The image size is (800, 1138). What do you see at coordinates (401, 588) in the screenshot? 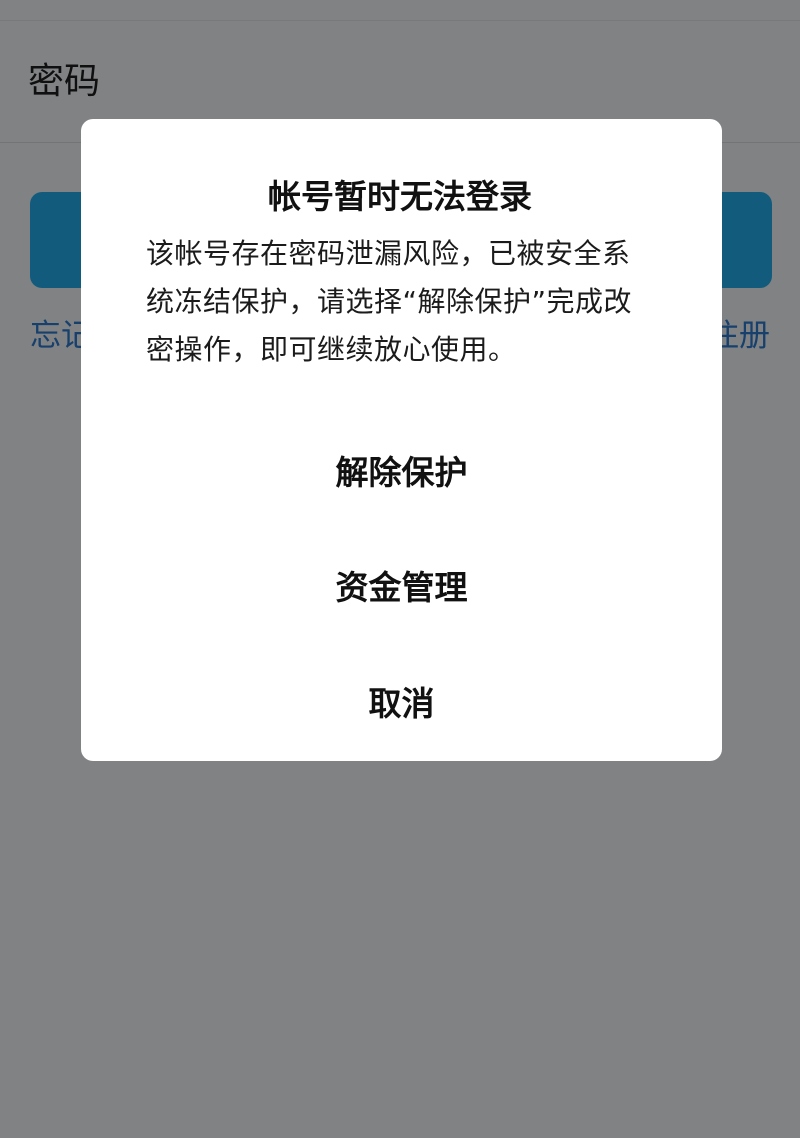
I see `fund-management-button: 资金管理` at bounding box center [401, 588].